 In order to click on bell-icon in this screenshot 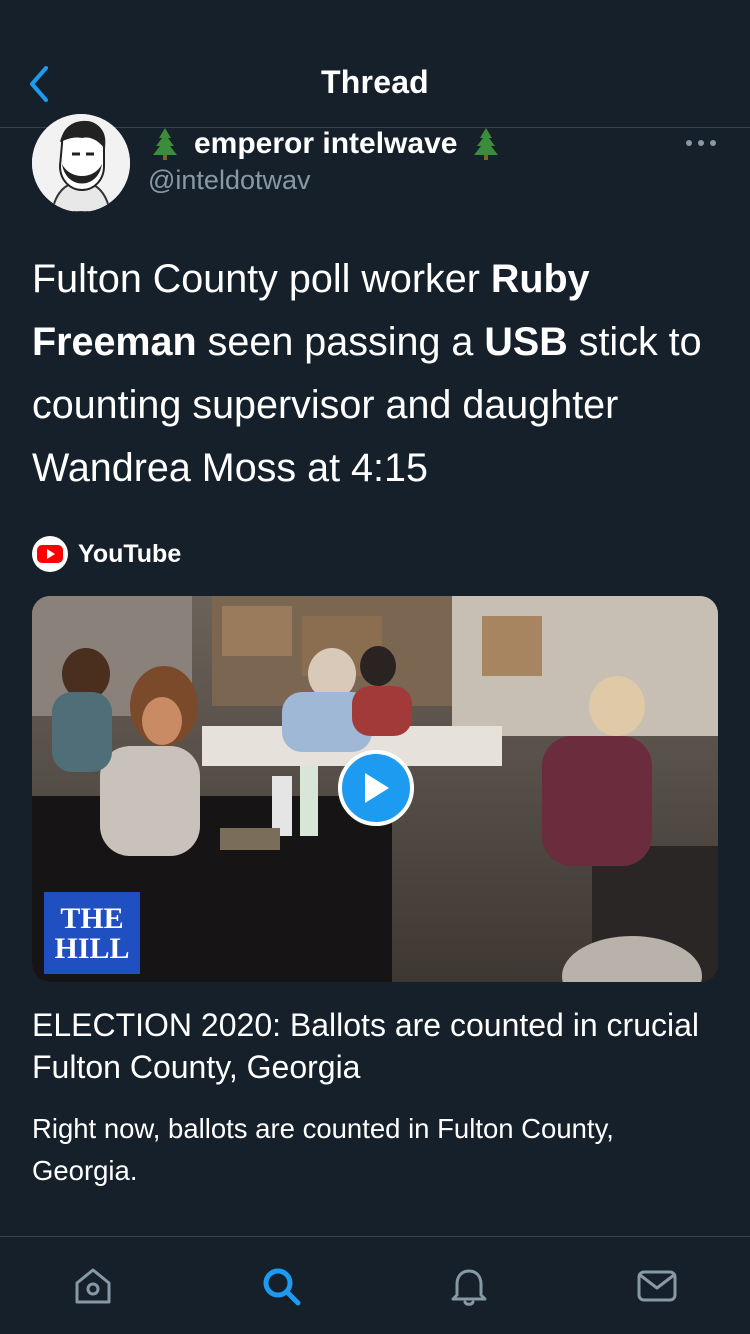, I will do `click(469, 1287)`.